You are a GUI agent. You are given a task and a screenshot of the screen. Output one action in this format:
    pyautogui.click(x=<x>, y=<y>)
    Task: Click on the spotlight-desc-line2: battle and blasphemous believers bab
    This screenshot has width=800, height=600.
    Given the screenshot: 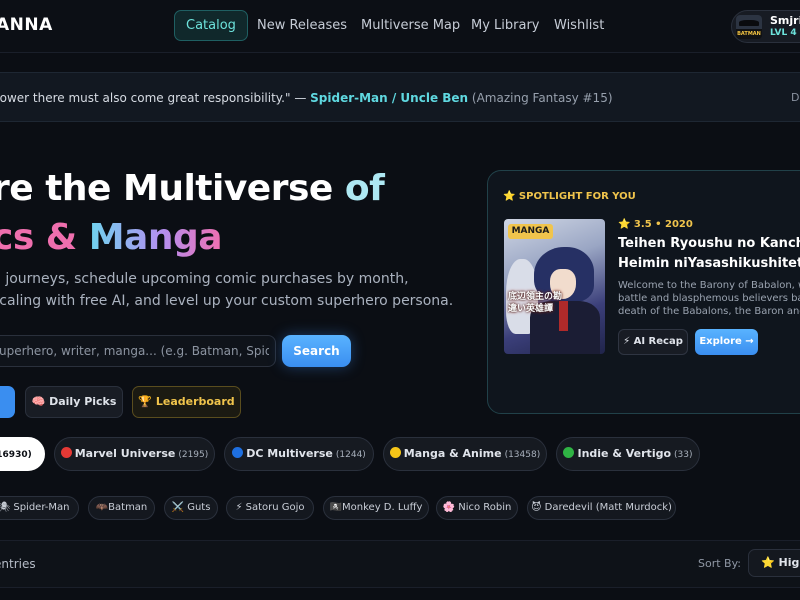 What is the action you would take?
    pyautogui.click(x=709, y=298)
    